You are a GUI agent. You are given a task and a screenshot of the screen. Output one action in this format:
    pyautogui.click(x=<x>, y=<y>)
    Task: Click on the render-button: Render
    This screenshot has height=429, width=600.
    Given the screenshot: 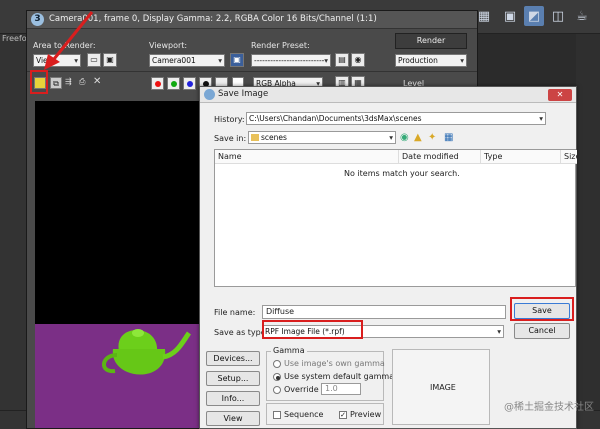 What is the action you would take?
    pyautogui.click(x=431, y=41)
    